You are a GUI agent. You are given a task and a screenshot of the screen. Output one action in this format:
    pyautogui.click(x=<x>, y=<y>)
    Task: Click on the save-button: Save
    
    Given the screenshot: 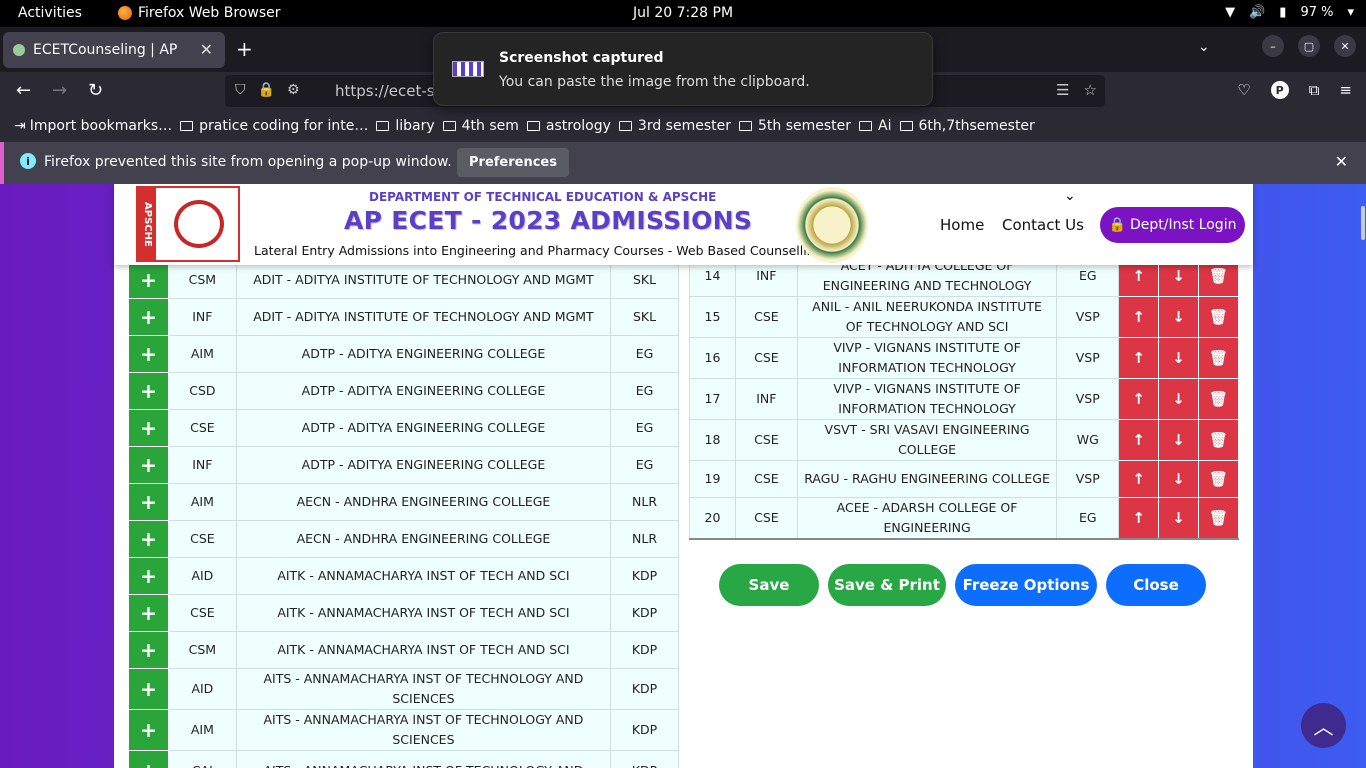 What is the action you would take?
    pyautogui.click(x=769, y=585)
    